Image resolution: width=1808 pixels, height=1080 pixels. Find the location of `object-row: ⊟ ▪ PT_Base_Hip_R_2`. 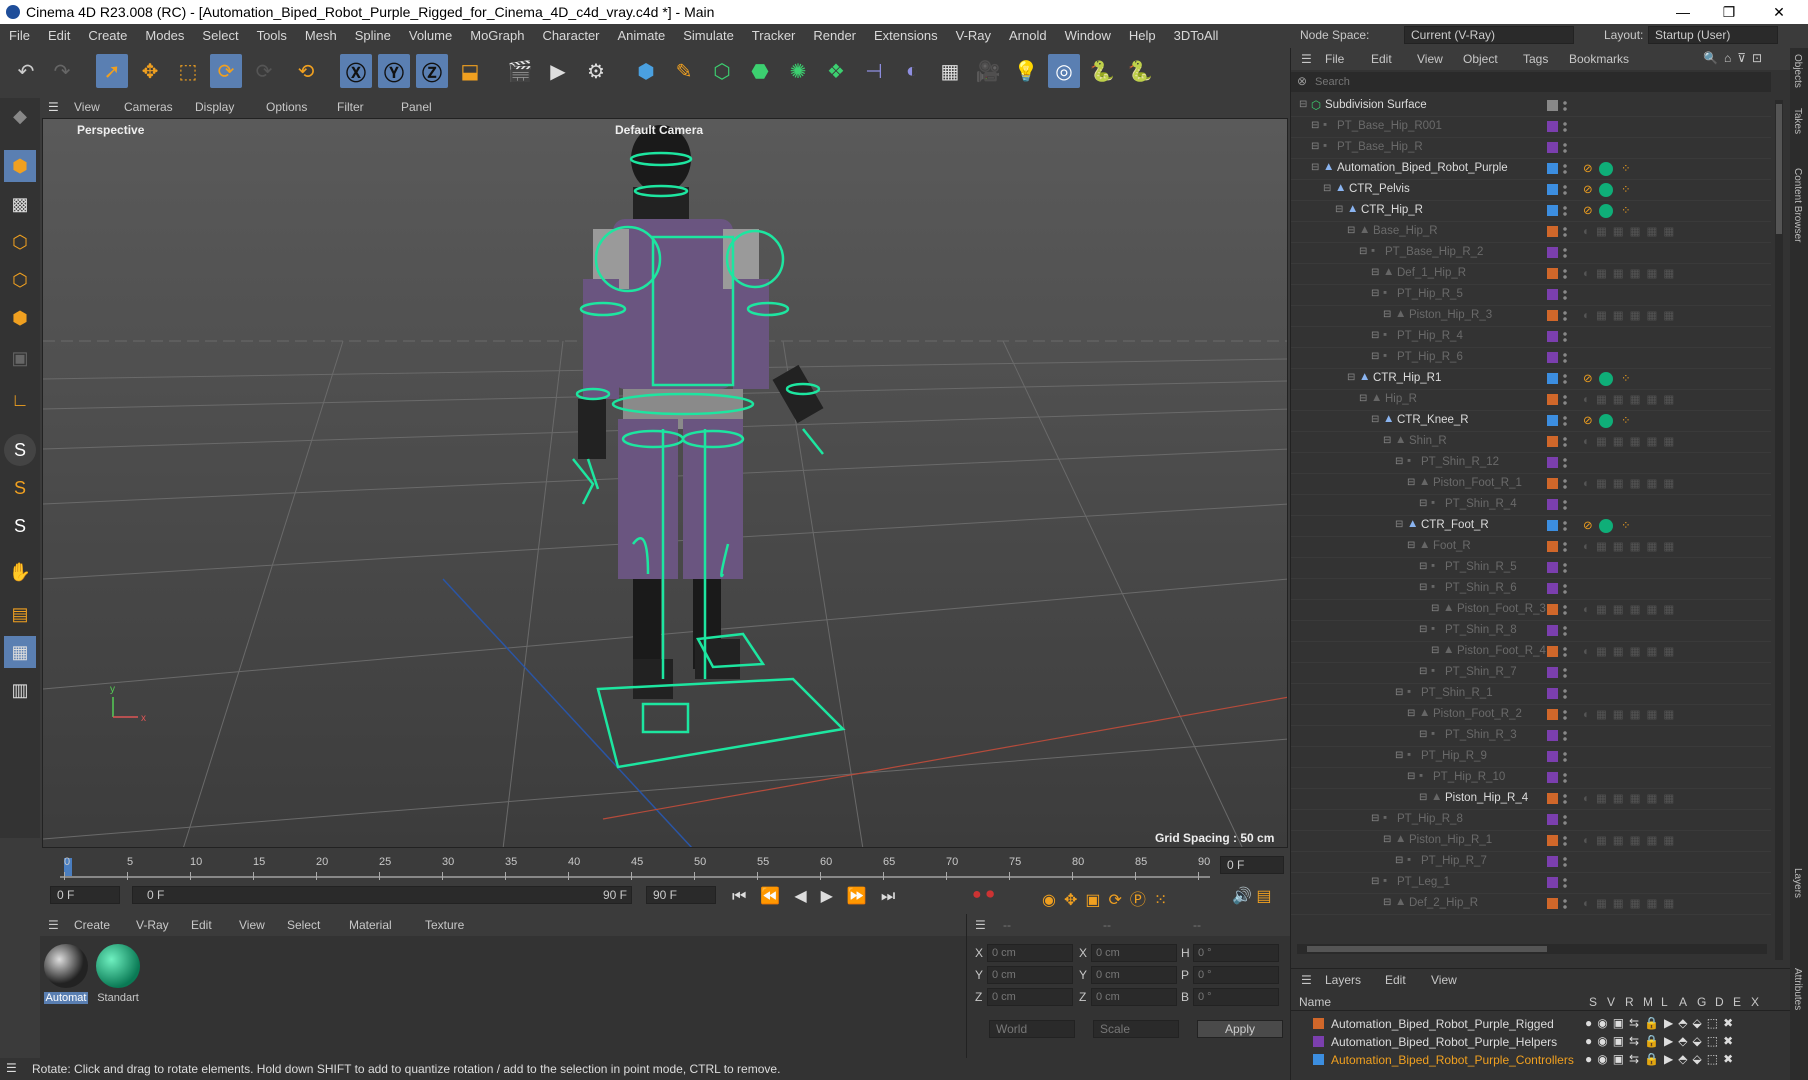

object-row: ⊟ ▪ PT_Base_Hip_R_2 is located at coordinates (1531, 253).